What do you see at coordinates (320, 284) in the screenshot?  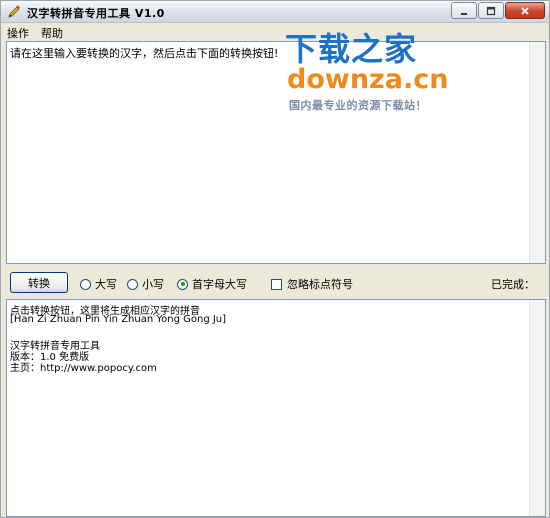 I see `checkbox-label: 忽略标点符号` at bounding box center [320, 284].